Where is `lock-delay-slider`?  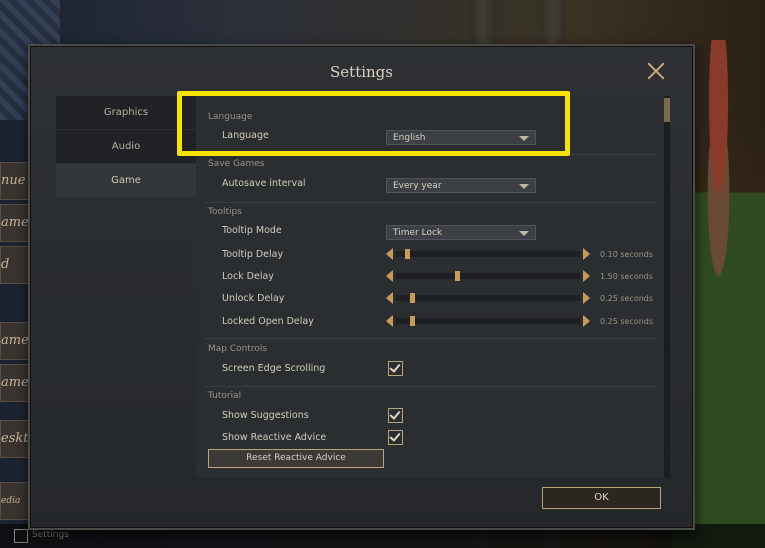 lock-delay-slider is located at coordinates (488, 276).